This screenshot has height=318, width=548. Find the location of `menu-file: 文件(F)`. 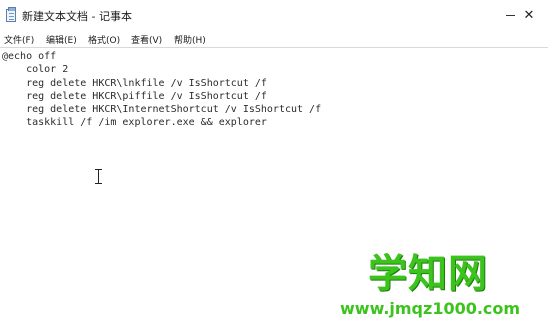

menu-file: 文件(F) is located at coordinates (19, 39).